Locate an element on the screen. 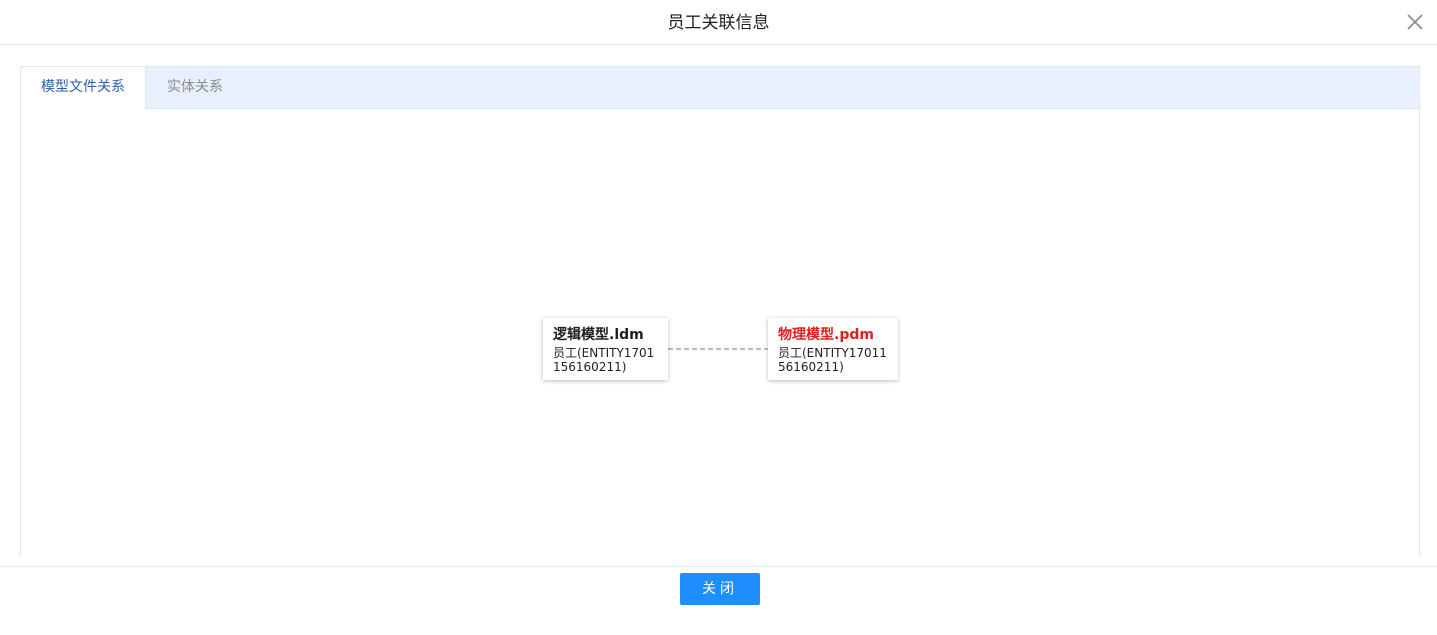 This screenshot has width=1437, height=635. dialog-header: 员工关联信息 is located at coordinates (718, 22).